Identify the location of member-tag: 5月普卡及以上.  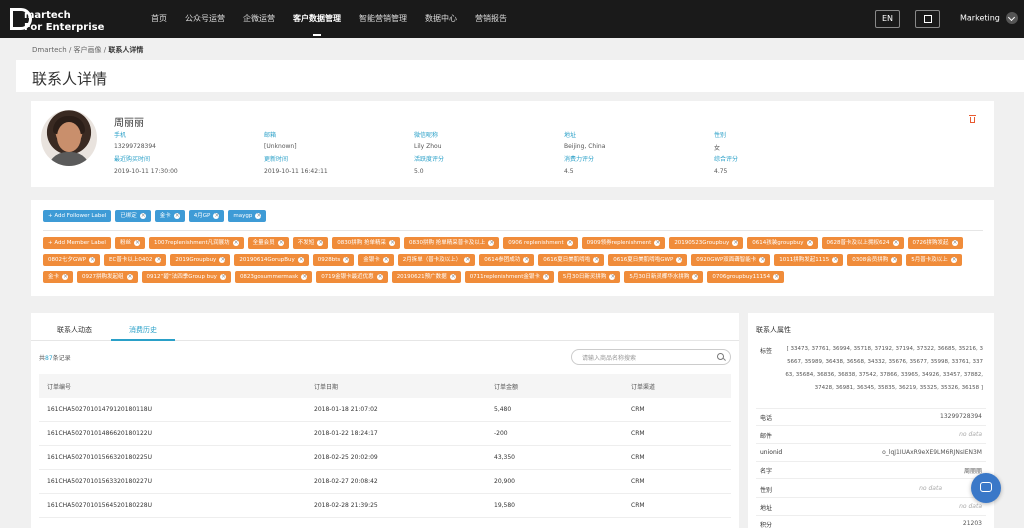
(934, 260).